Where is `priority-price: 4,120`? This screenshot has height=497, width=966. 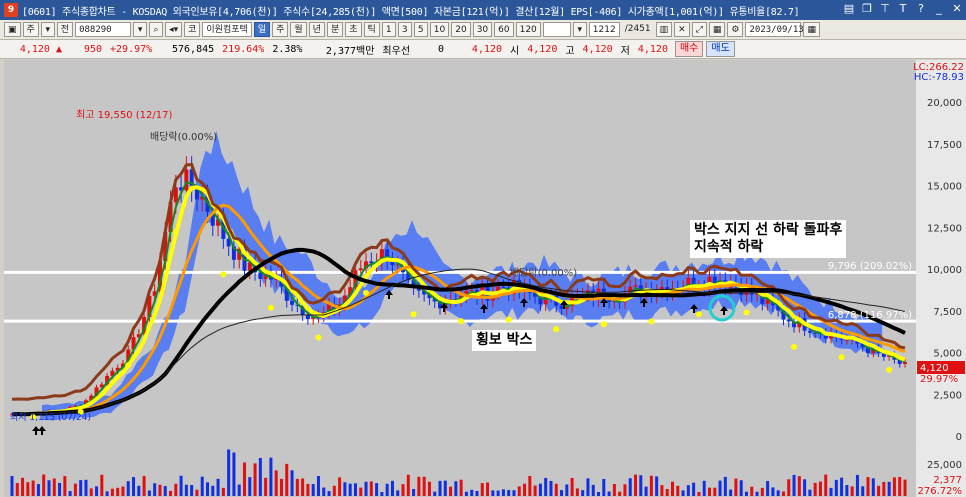
priority-price: 4,120 is located at coordinates (487, 49).